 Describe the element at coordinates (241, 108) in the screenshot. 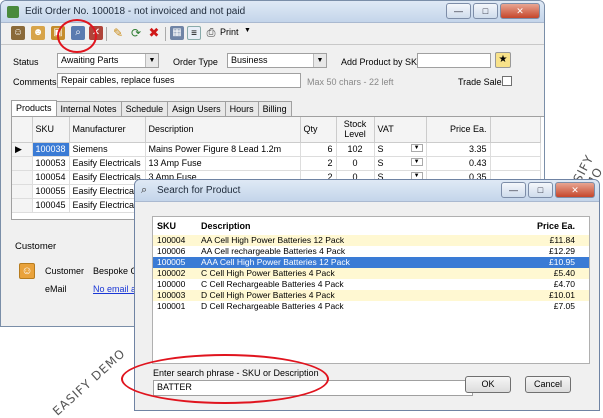

I see `tab-hours: Hours` at that location.